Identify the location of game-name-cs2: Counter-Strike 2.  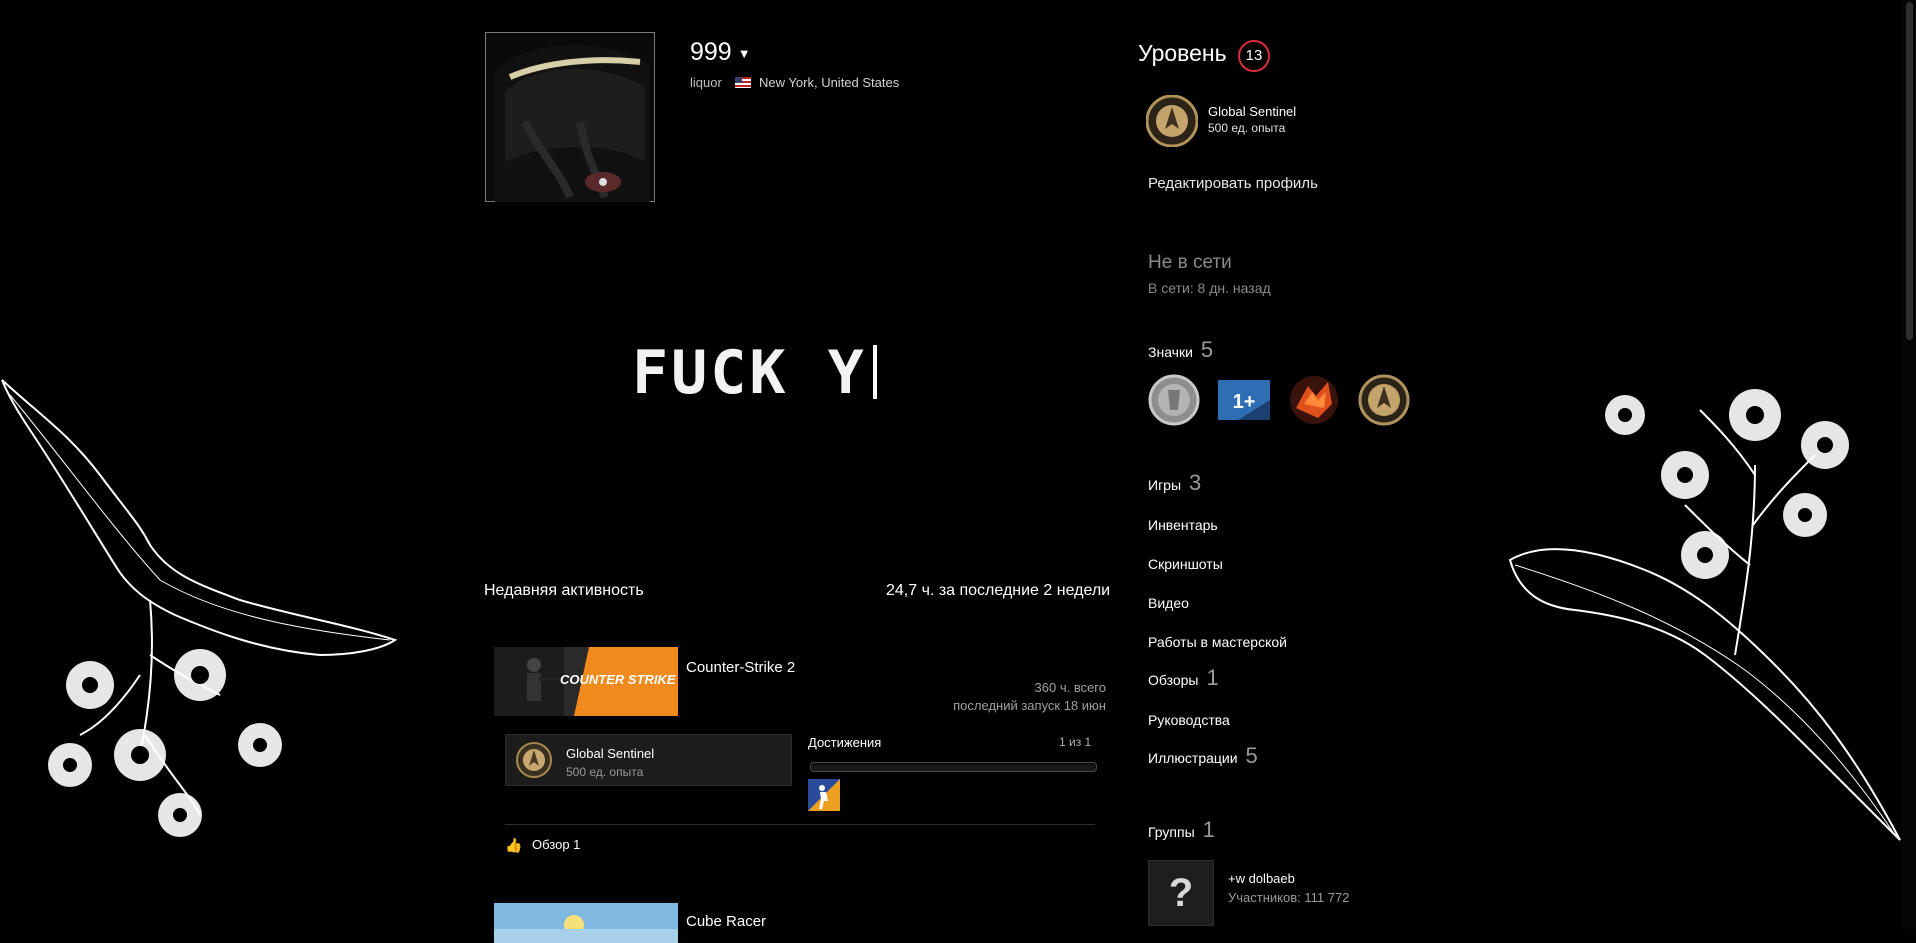
(740, 667).